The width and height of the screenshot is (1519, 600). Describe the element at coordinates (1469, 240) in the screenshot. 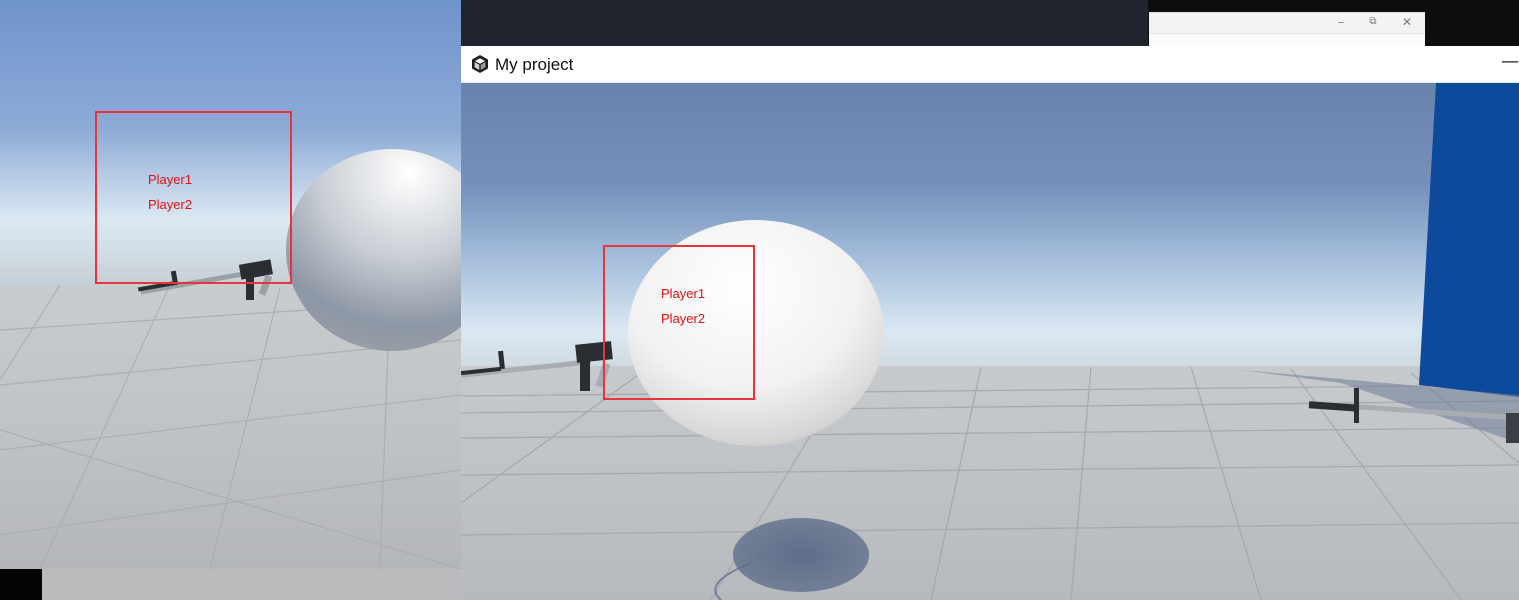

I see `blue-wall` at that location.